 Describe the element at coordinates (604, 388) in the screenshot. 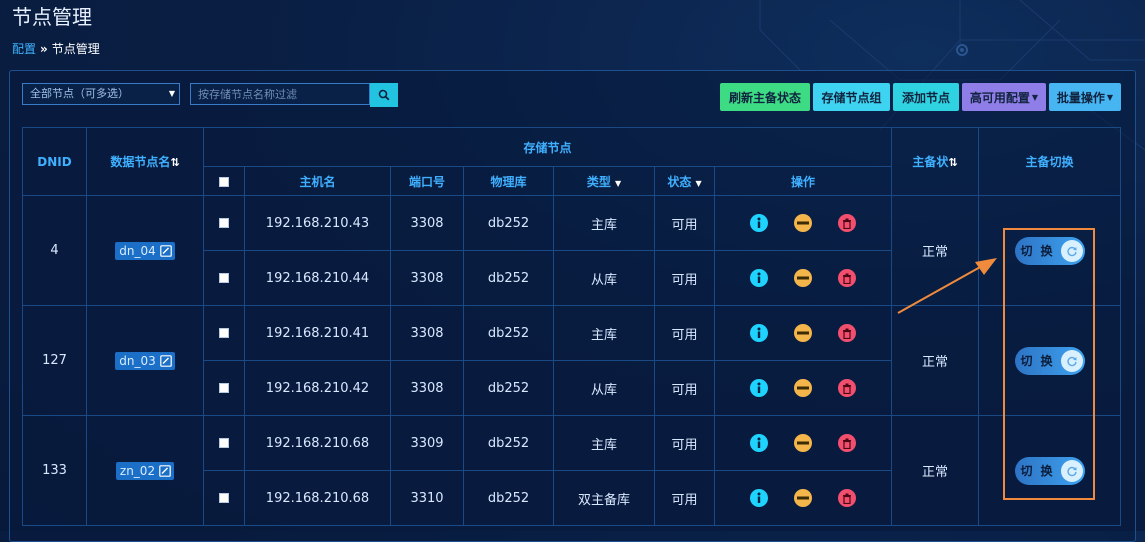

I see `type-cell: 从库` at that location.